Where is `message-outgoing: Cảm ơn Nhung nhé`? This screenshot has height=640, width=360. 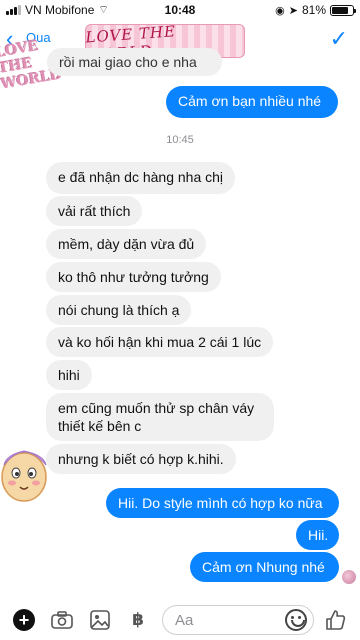 message-outgoing: Cảm ơn Nhung nhé is located at coordinates (264, 567).